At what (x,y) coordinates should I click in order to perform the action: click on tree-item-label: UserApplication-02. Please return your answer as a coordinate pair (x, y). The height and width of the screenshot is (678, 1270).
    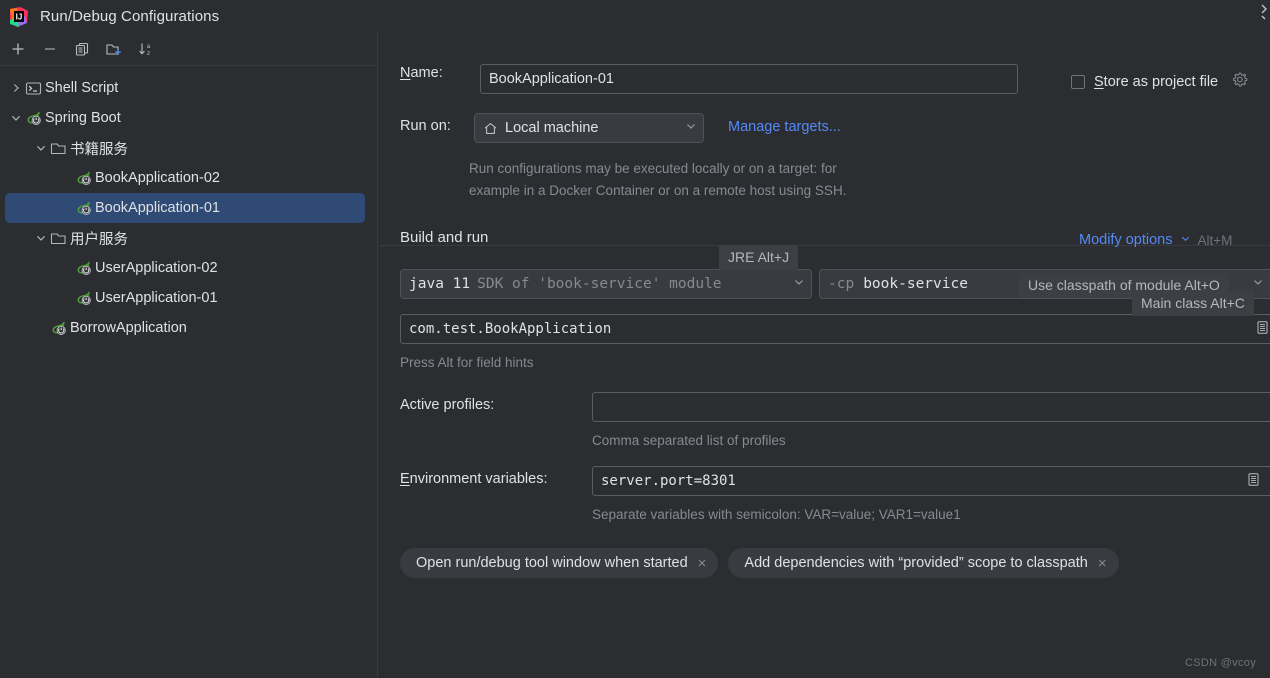
    Looking at the image, I should click on (156, 268).